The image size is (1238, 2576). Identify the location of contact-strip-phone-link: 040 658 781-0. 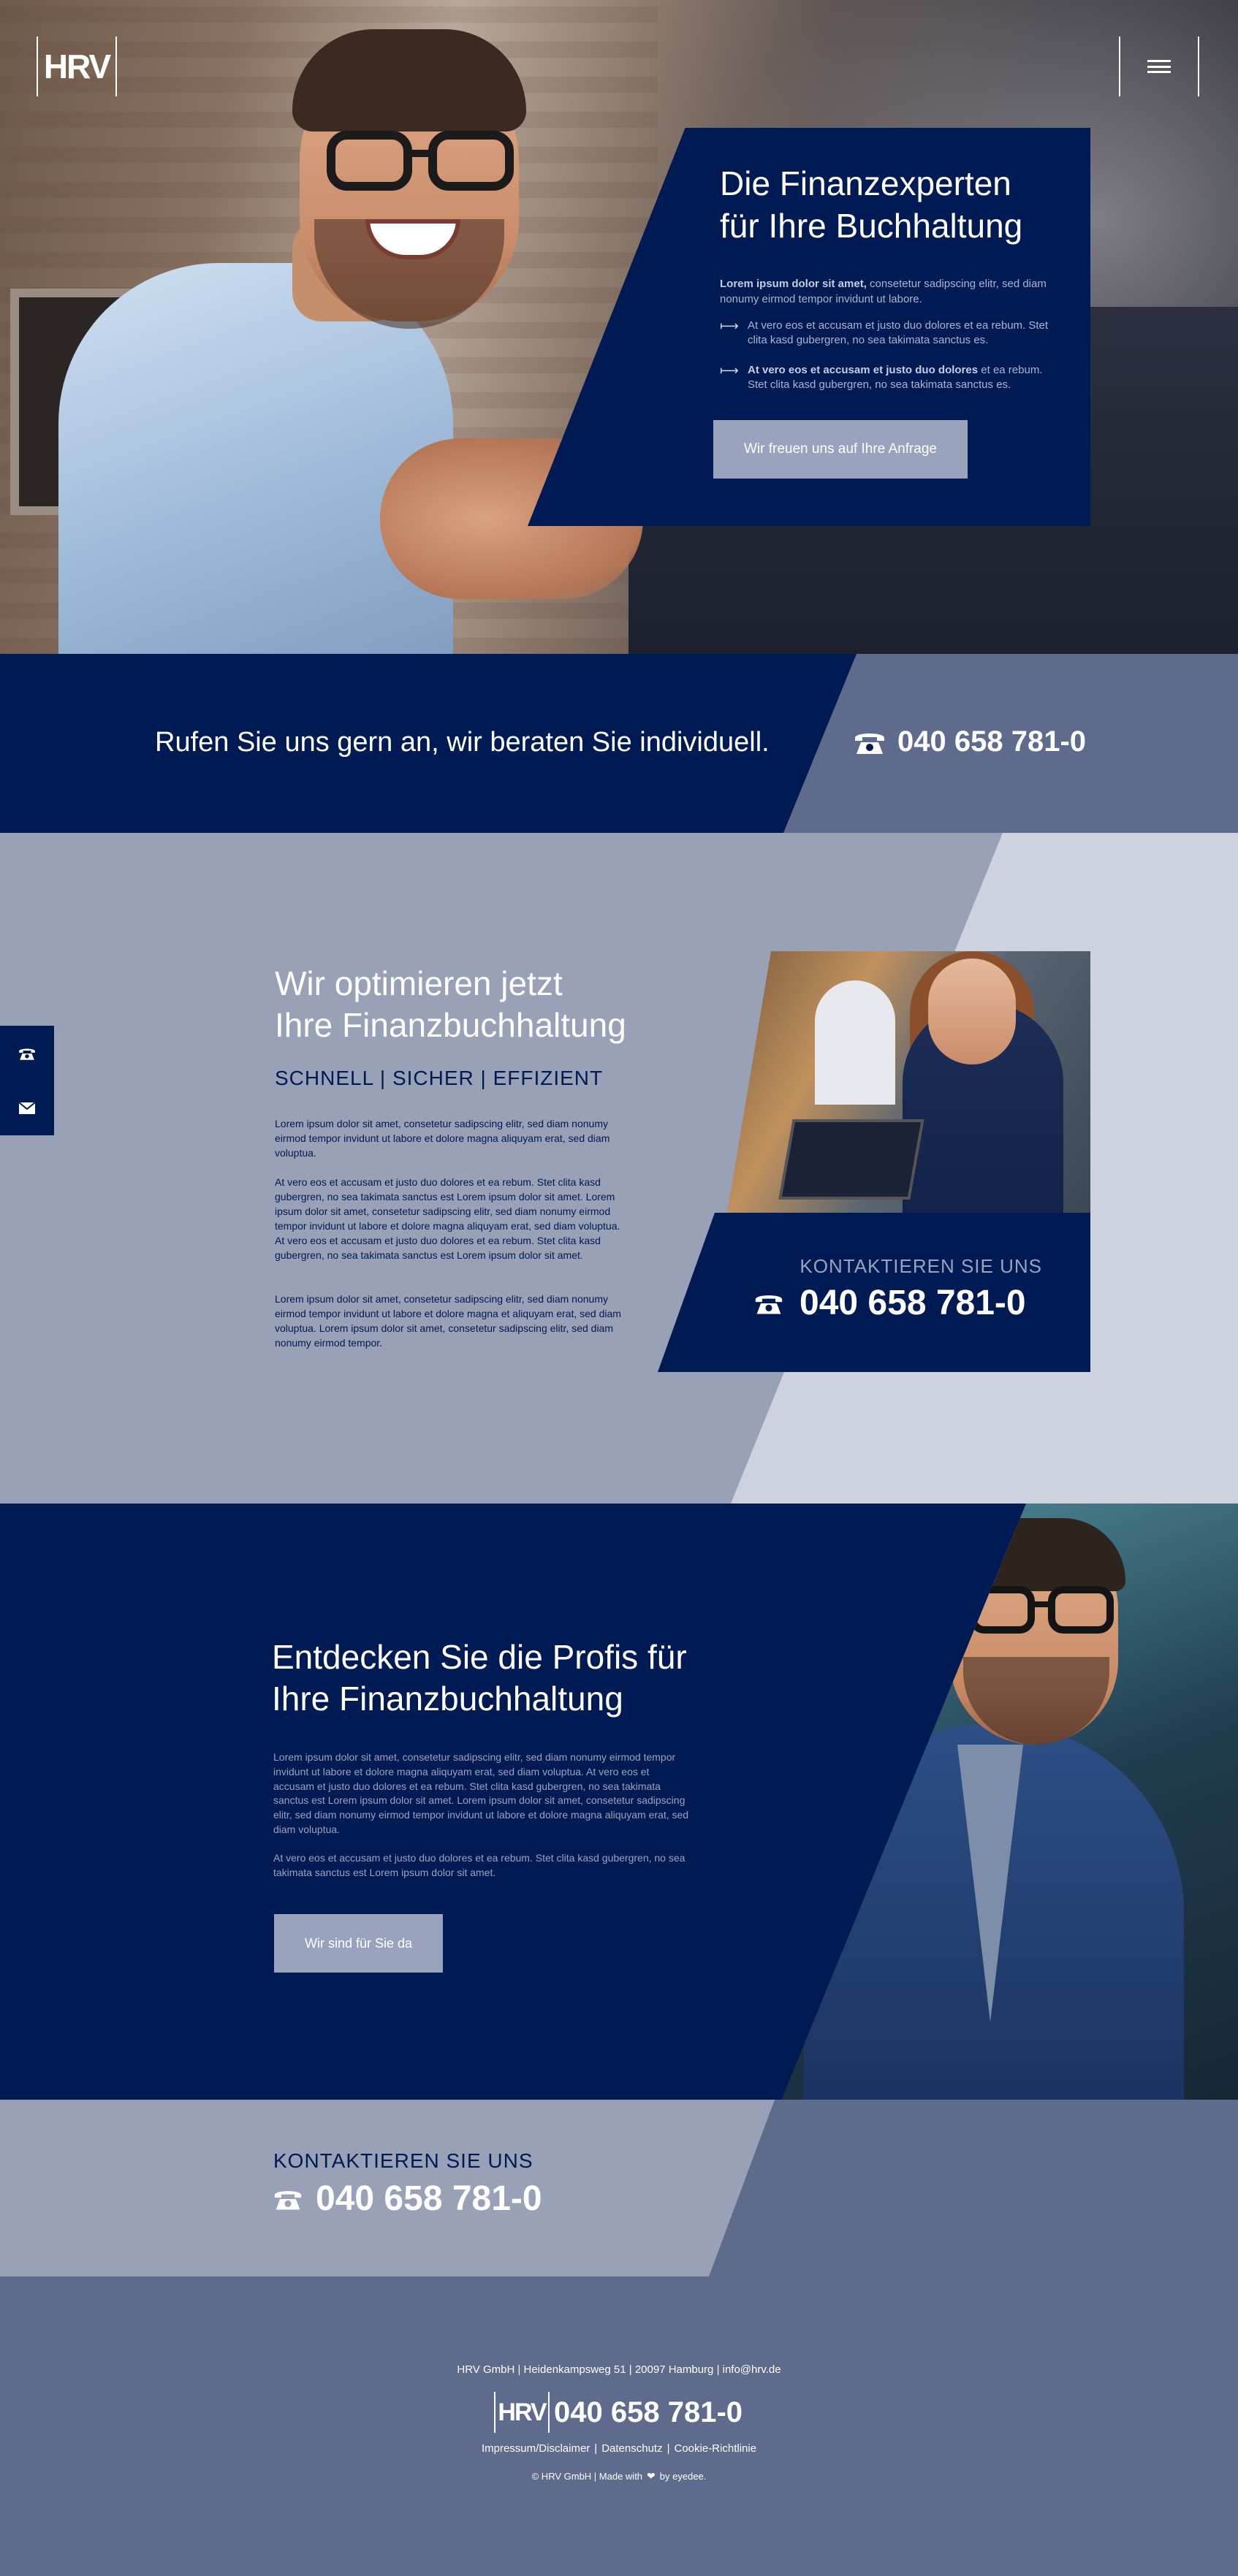
(407, 2199).